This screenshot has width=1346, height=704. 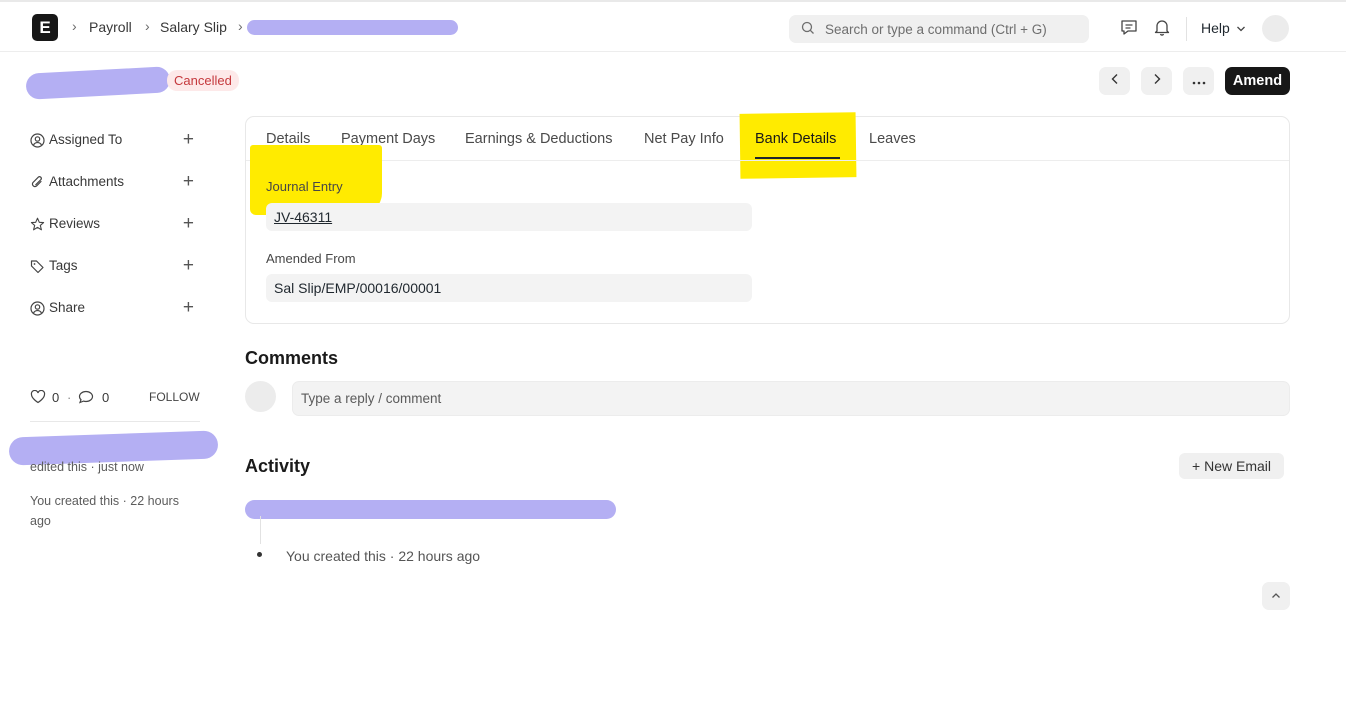 I want to click on ellipsis-icon, so click(x=1198, y=83).